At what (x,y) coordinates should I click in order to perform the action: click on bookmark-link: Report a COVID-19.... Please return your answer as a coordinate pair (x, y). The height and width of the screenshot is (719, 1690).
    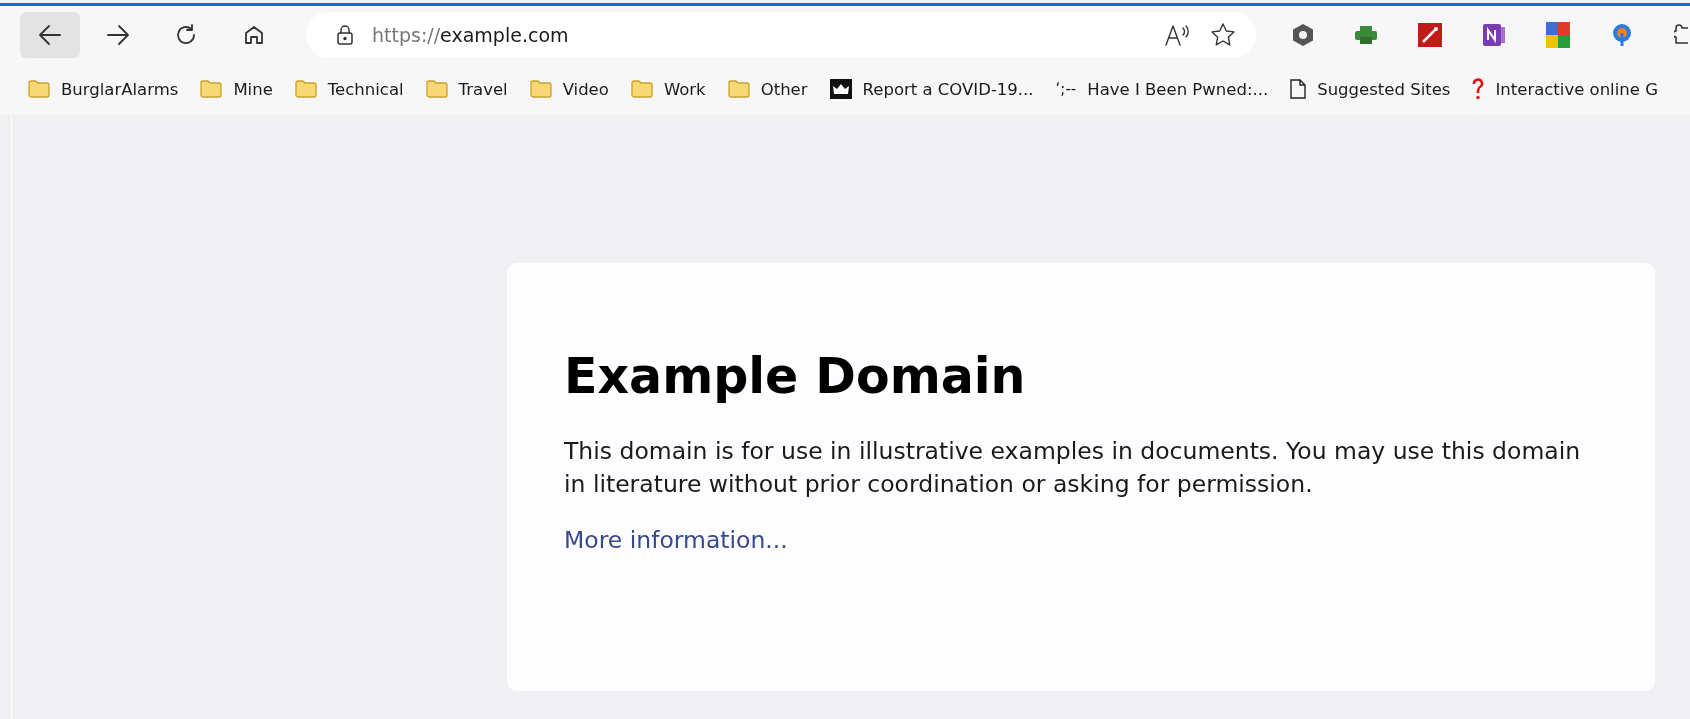
    Looking at the image, I should click on (948, 89).